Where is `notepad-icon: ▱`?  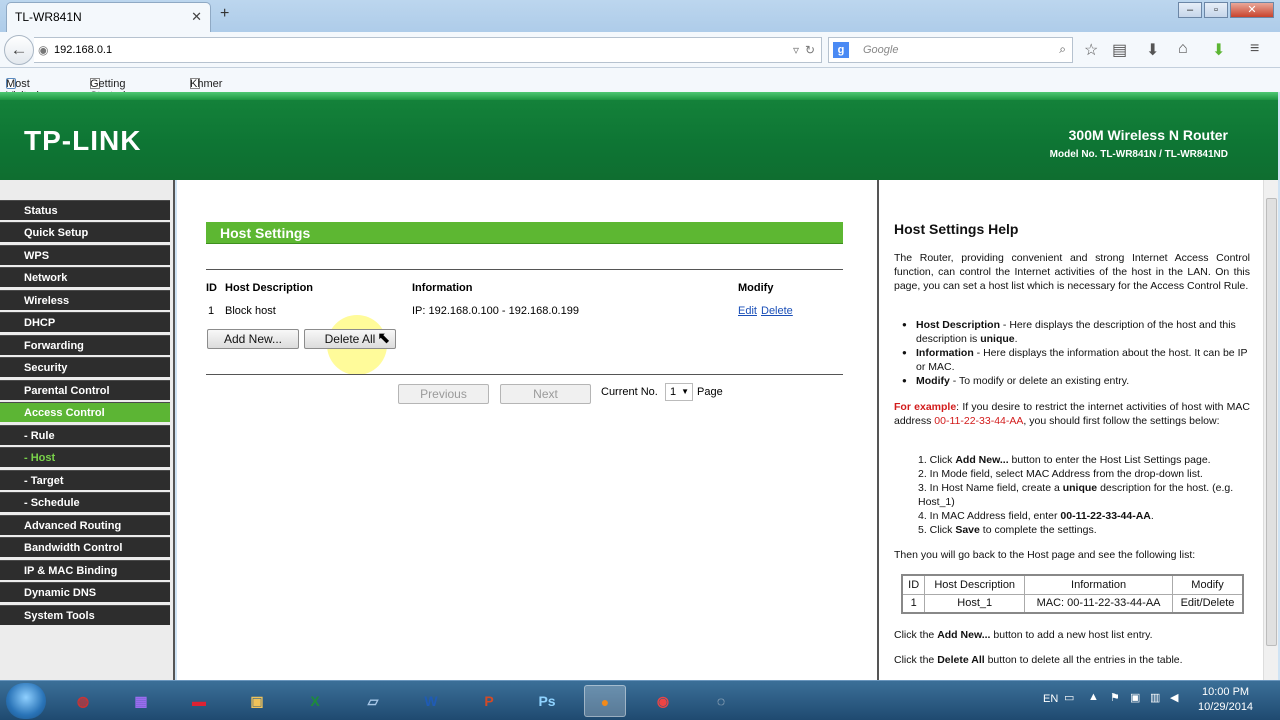
notepad-icon: ▱ is located at coordinates (373, 701).